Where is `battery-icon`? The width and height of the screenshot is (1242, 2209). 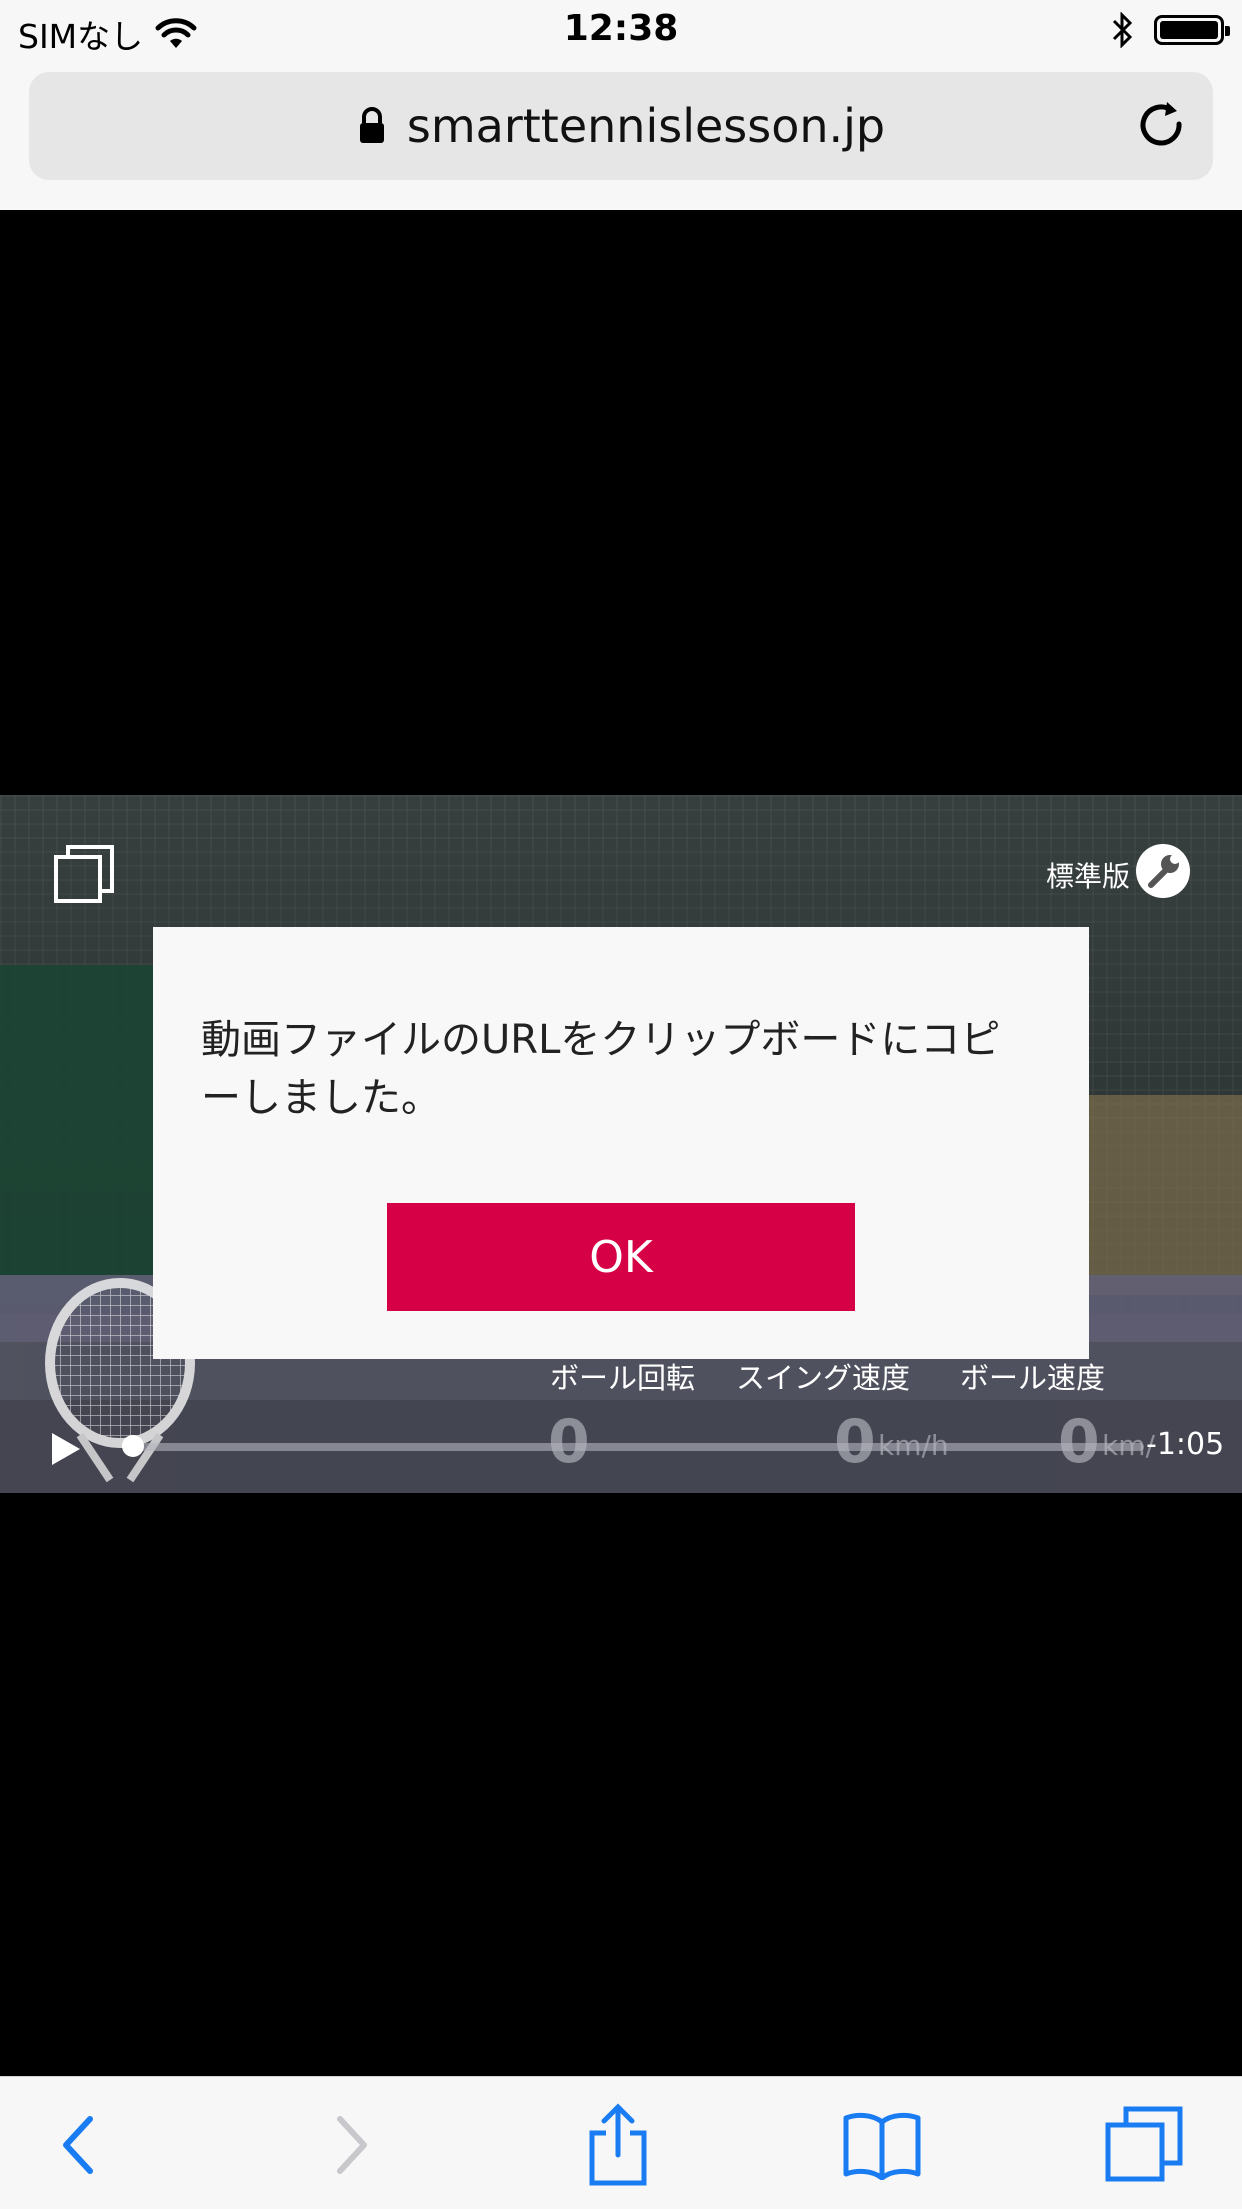
battery-icon is located at coordinates (1192, 30).